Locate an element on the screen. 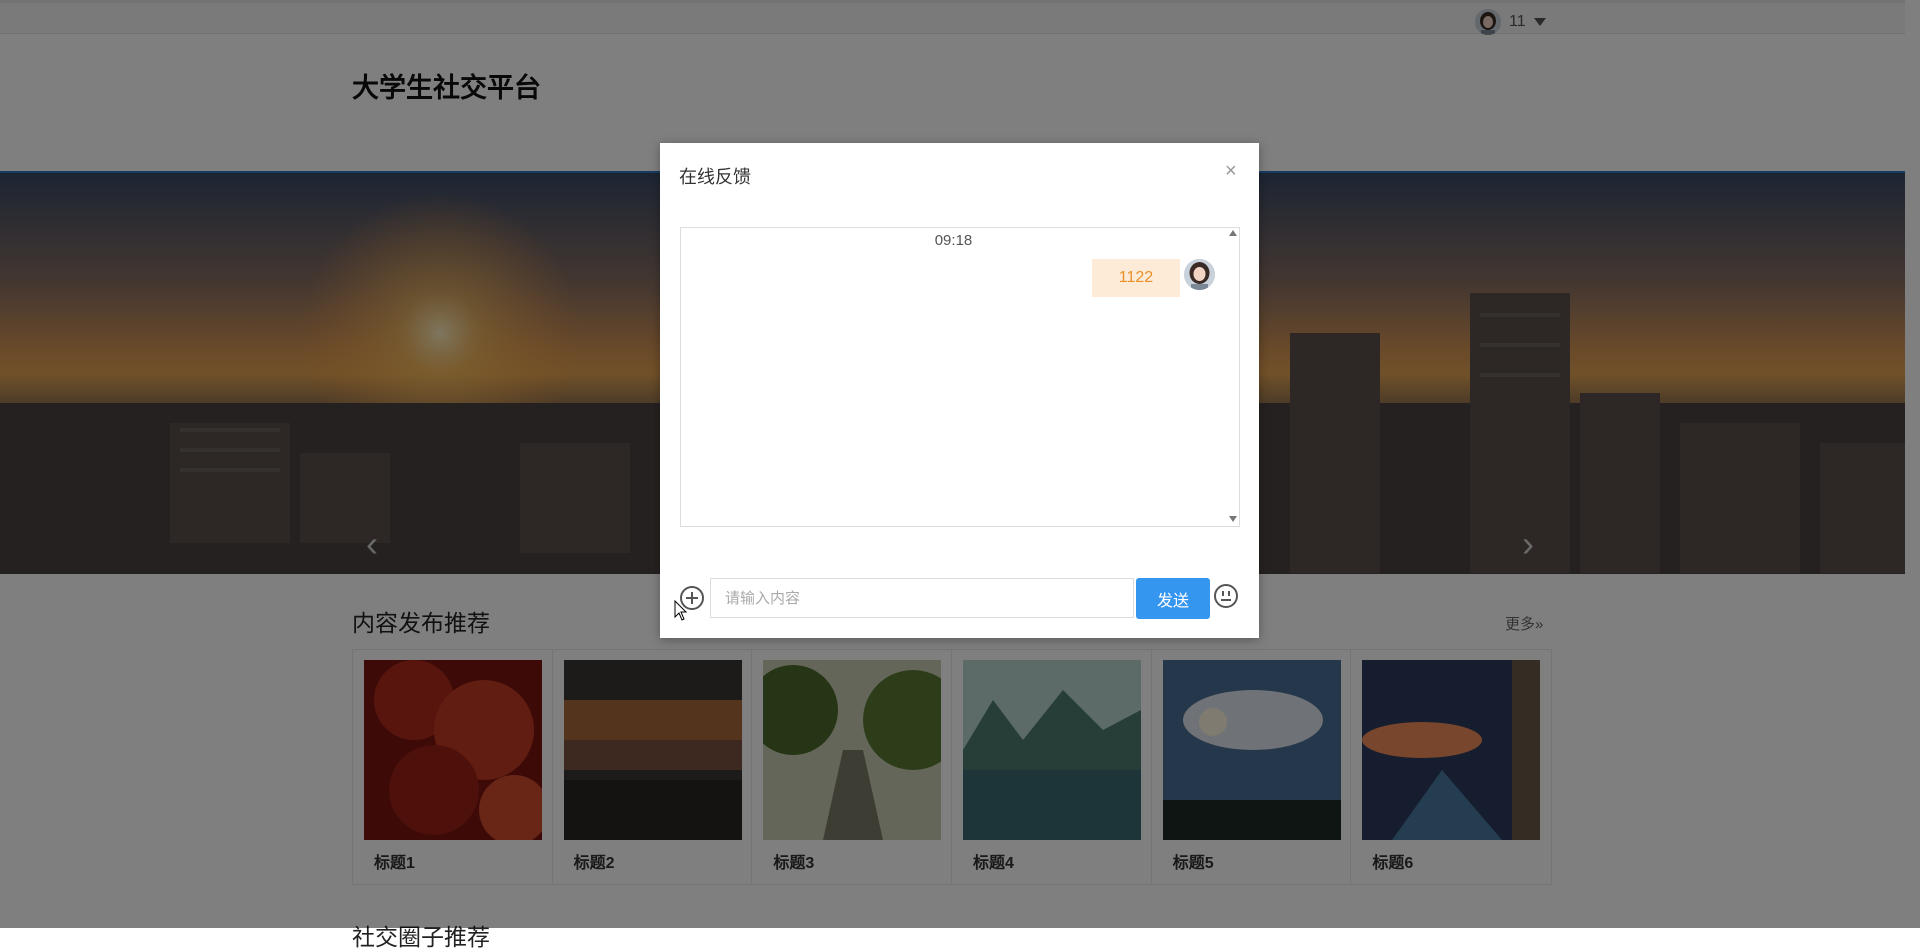 Image resolution: width=1920 pixels, height=952 pixels. scroll-down-icon is located at coordinates (1233, 519).